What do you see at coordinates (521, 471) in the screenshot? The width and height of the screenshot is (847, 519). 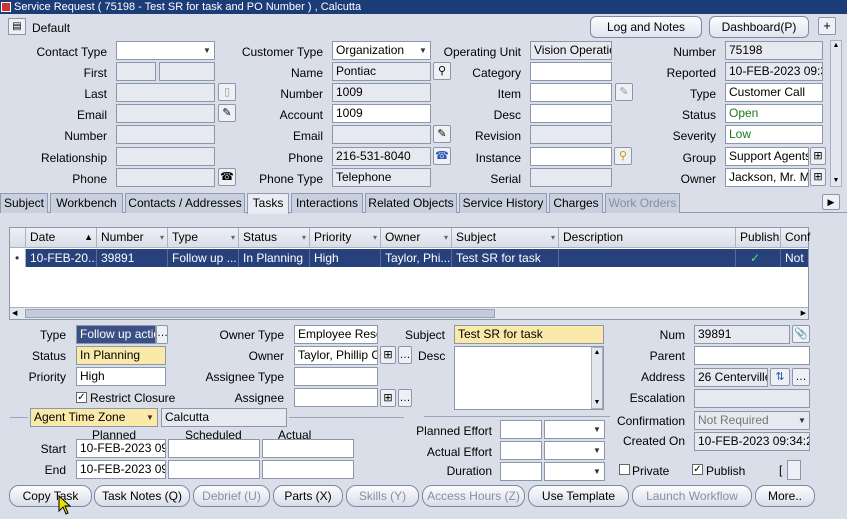 I see `duration-field` at bounding box center [521, 471].